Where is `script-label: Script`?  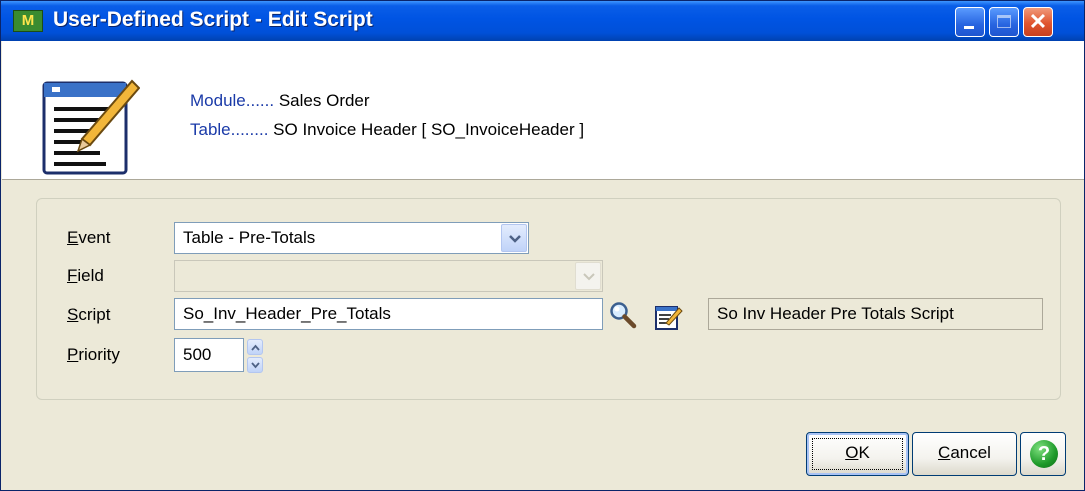
script-label: Script is located at coordinates (89, 314).